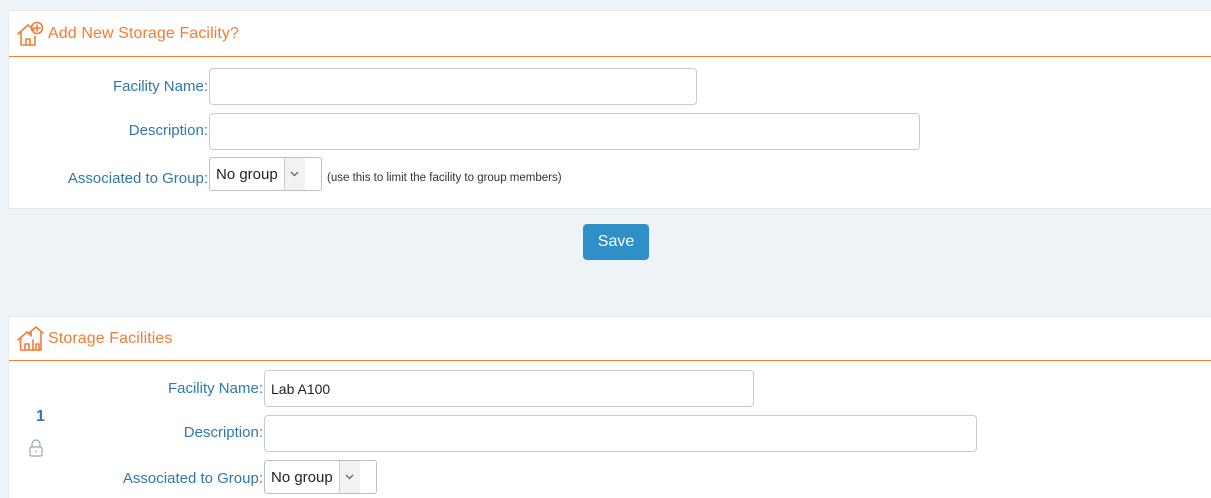 The height and width of the screenshot is (498, 1211). I want to click on add-facility-header: Add New Storage Facility?, so click(610, 34).